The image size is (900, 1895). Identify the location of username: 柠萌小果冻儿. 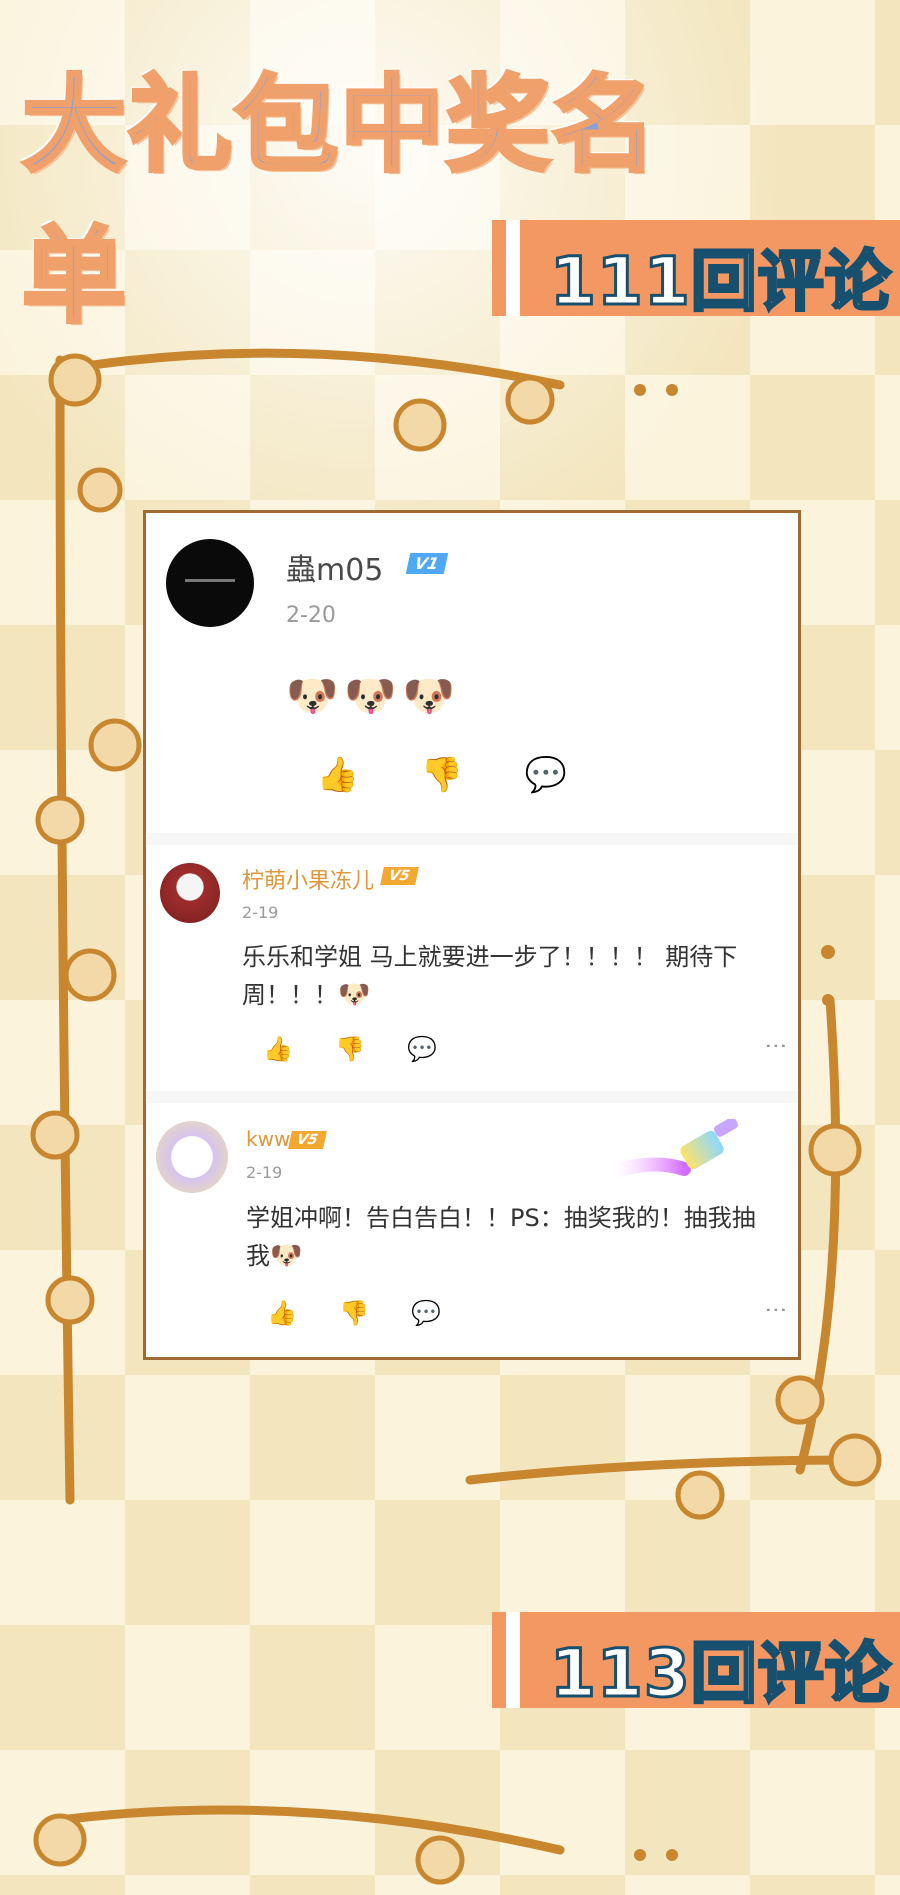
(308, 879).